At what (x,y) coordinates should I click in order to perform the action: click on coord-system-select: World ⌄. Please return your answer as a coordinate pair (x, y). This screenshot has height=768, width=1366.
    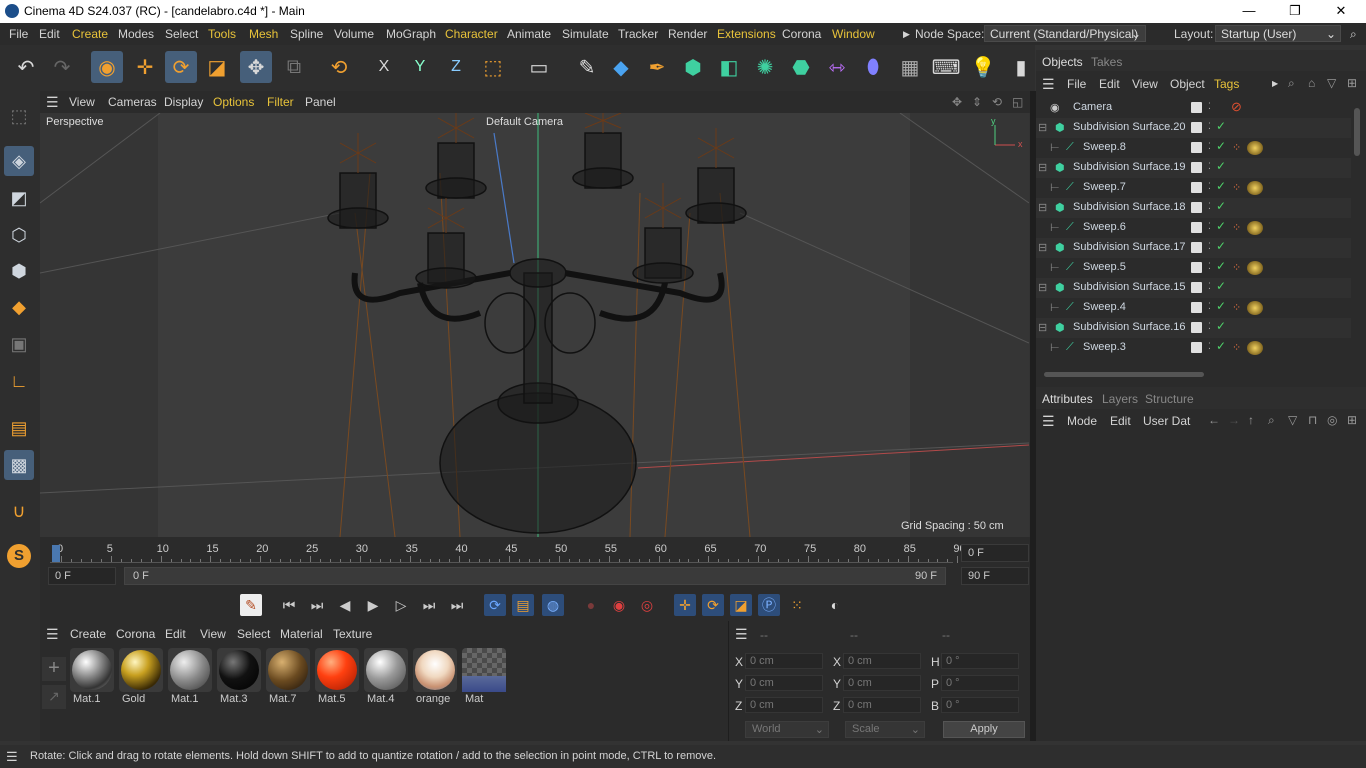
    Looking at the image, I should click on (787, 729).